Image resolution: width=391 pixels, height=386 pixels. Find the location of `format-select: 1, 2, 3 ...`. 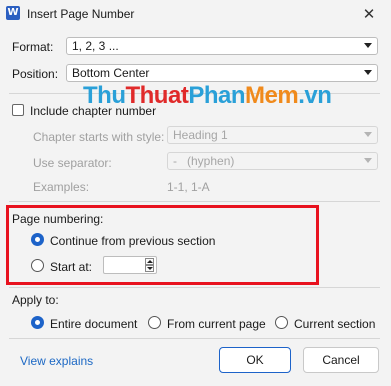

format-select: 1, 2, 3 ... is located at coordinates (222, 46).